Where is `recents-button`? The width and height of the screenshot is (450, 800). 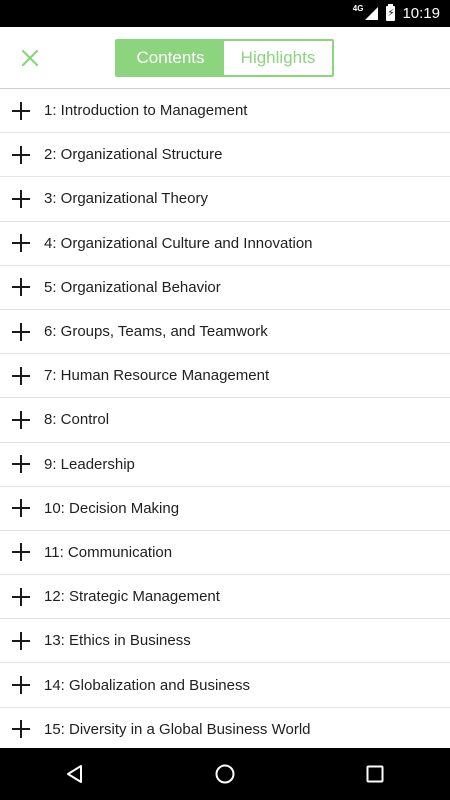 recents-button is located at coordinates (375, 774).